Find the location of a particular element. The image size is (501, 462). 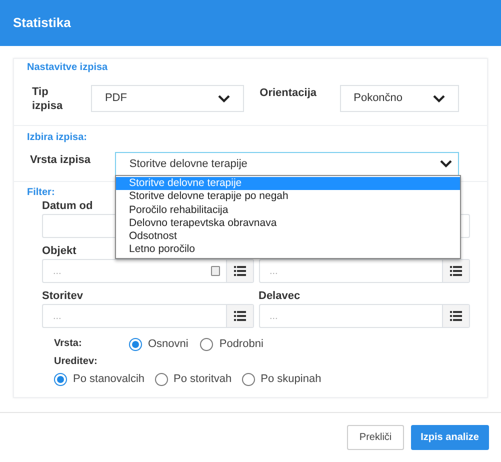

section-heading: Izbira izpisa: is located at coordinates (57, 138).